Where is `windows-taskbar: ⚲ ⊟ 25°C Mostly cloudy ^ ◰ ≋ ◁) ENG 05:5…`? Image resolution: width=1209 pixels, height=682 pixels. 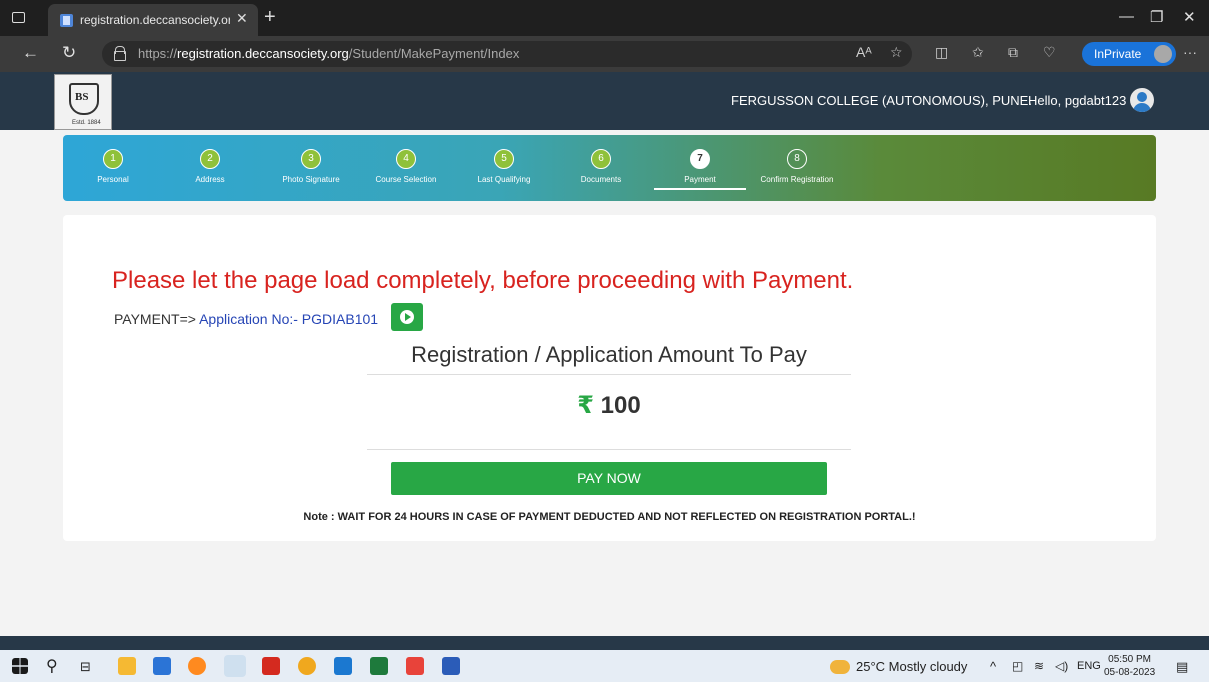 windows-taskbar: ⚲ ⊟ 25°C Mostly cloudy ^ ◰ ≋ ◁) ENG 05:5… is located at coordinates (604, 666).